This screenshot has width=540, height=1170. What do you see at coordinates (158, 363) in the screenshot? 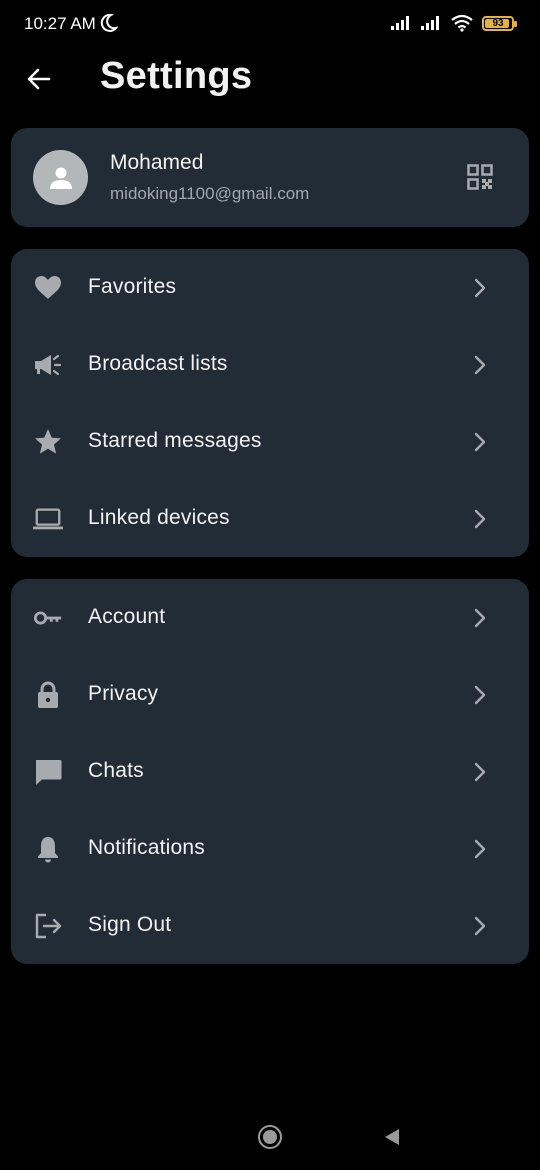
I see `settings-row-label: Broadcast lists` at bounding box center [158, 363].